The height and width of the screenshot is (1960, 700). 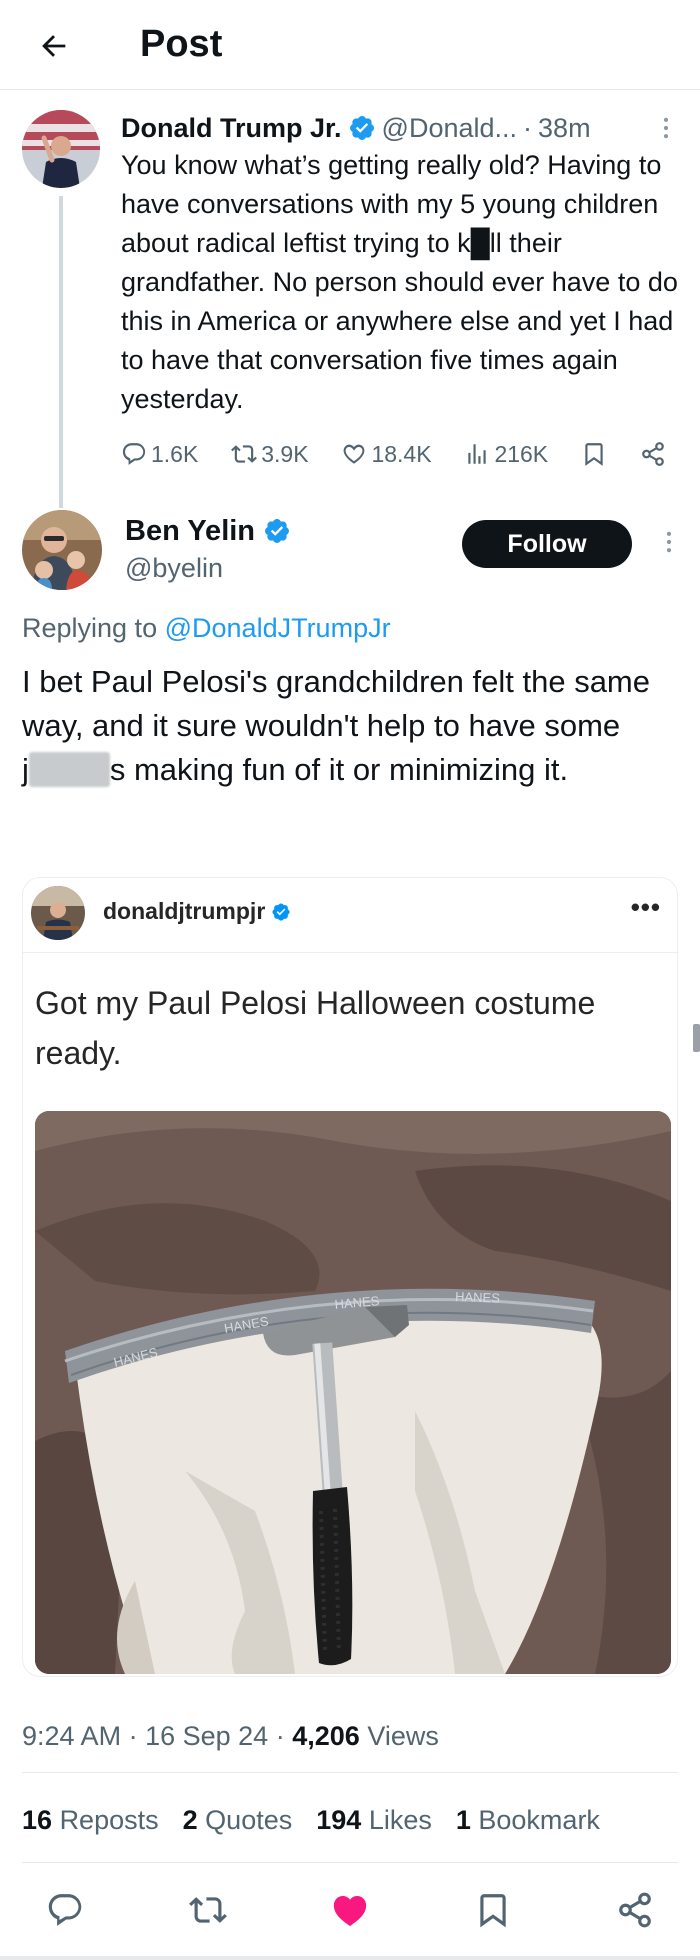 What do you see at coordinates (696, 1038) in the screenshot?
I see `scrollbar-thumb` at bounding box center [696, 1038].